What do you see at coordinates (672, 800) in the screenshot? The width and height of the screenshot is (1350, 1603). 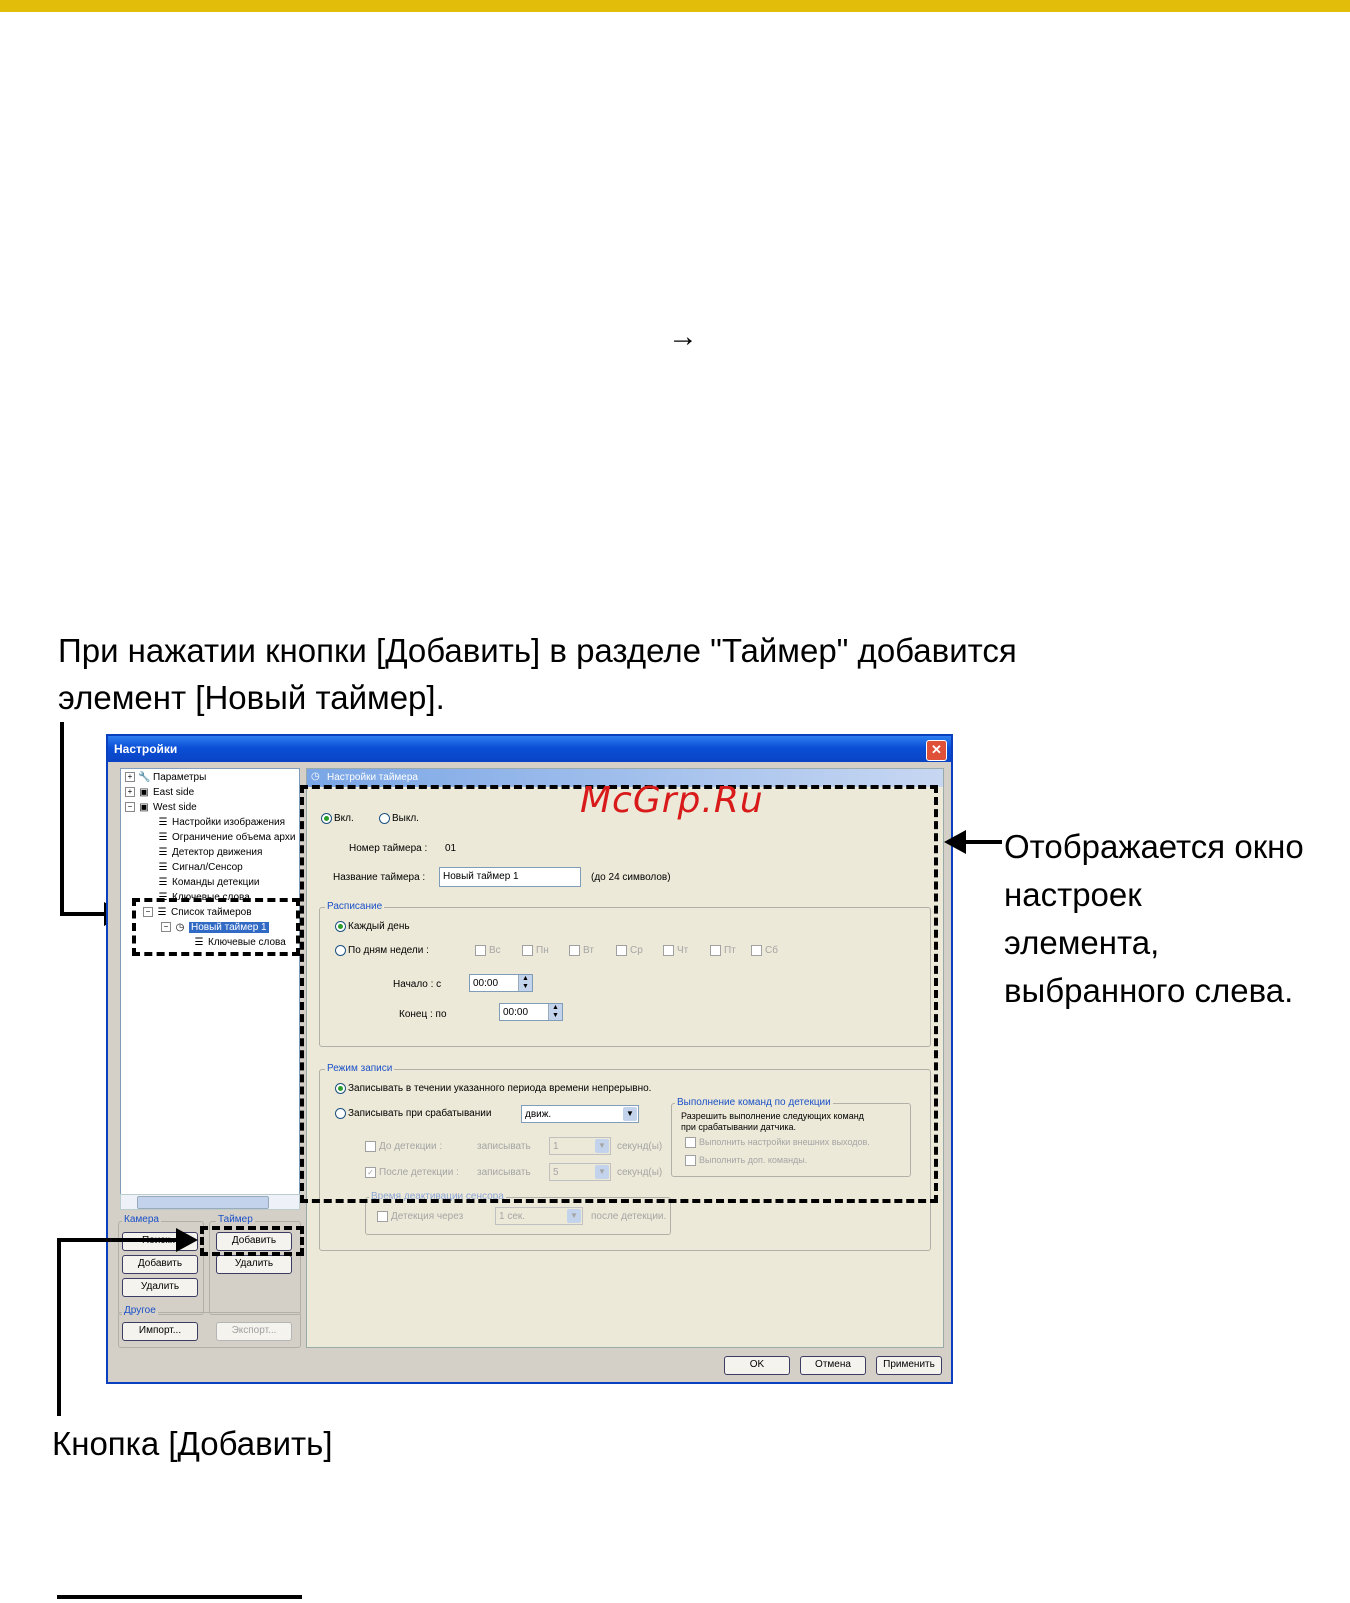 I see `watermark: McGrp.Ru` at bounding box center [672, 800].